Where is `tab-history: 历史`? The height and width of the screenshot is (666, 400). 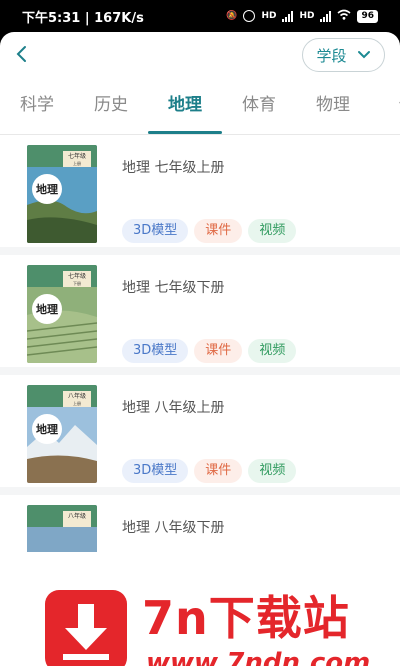
tab-history: 历史 is located at coordinates (111, 113).